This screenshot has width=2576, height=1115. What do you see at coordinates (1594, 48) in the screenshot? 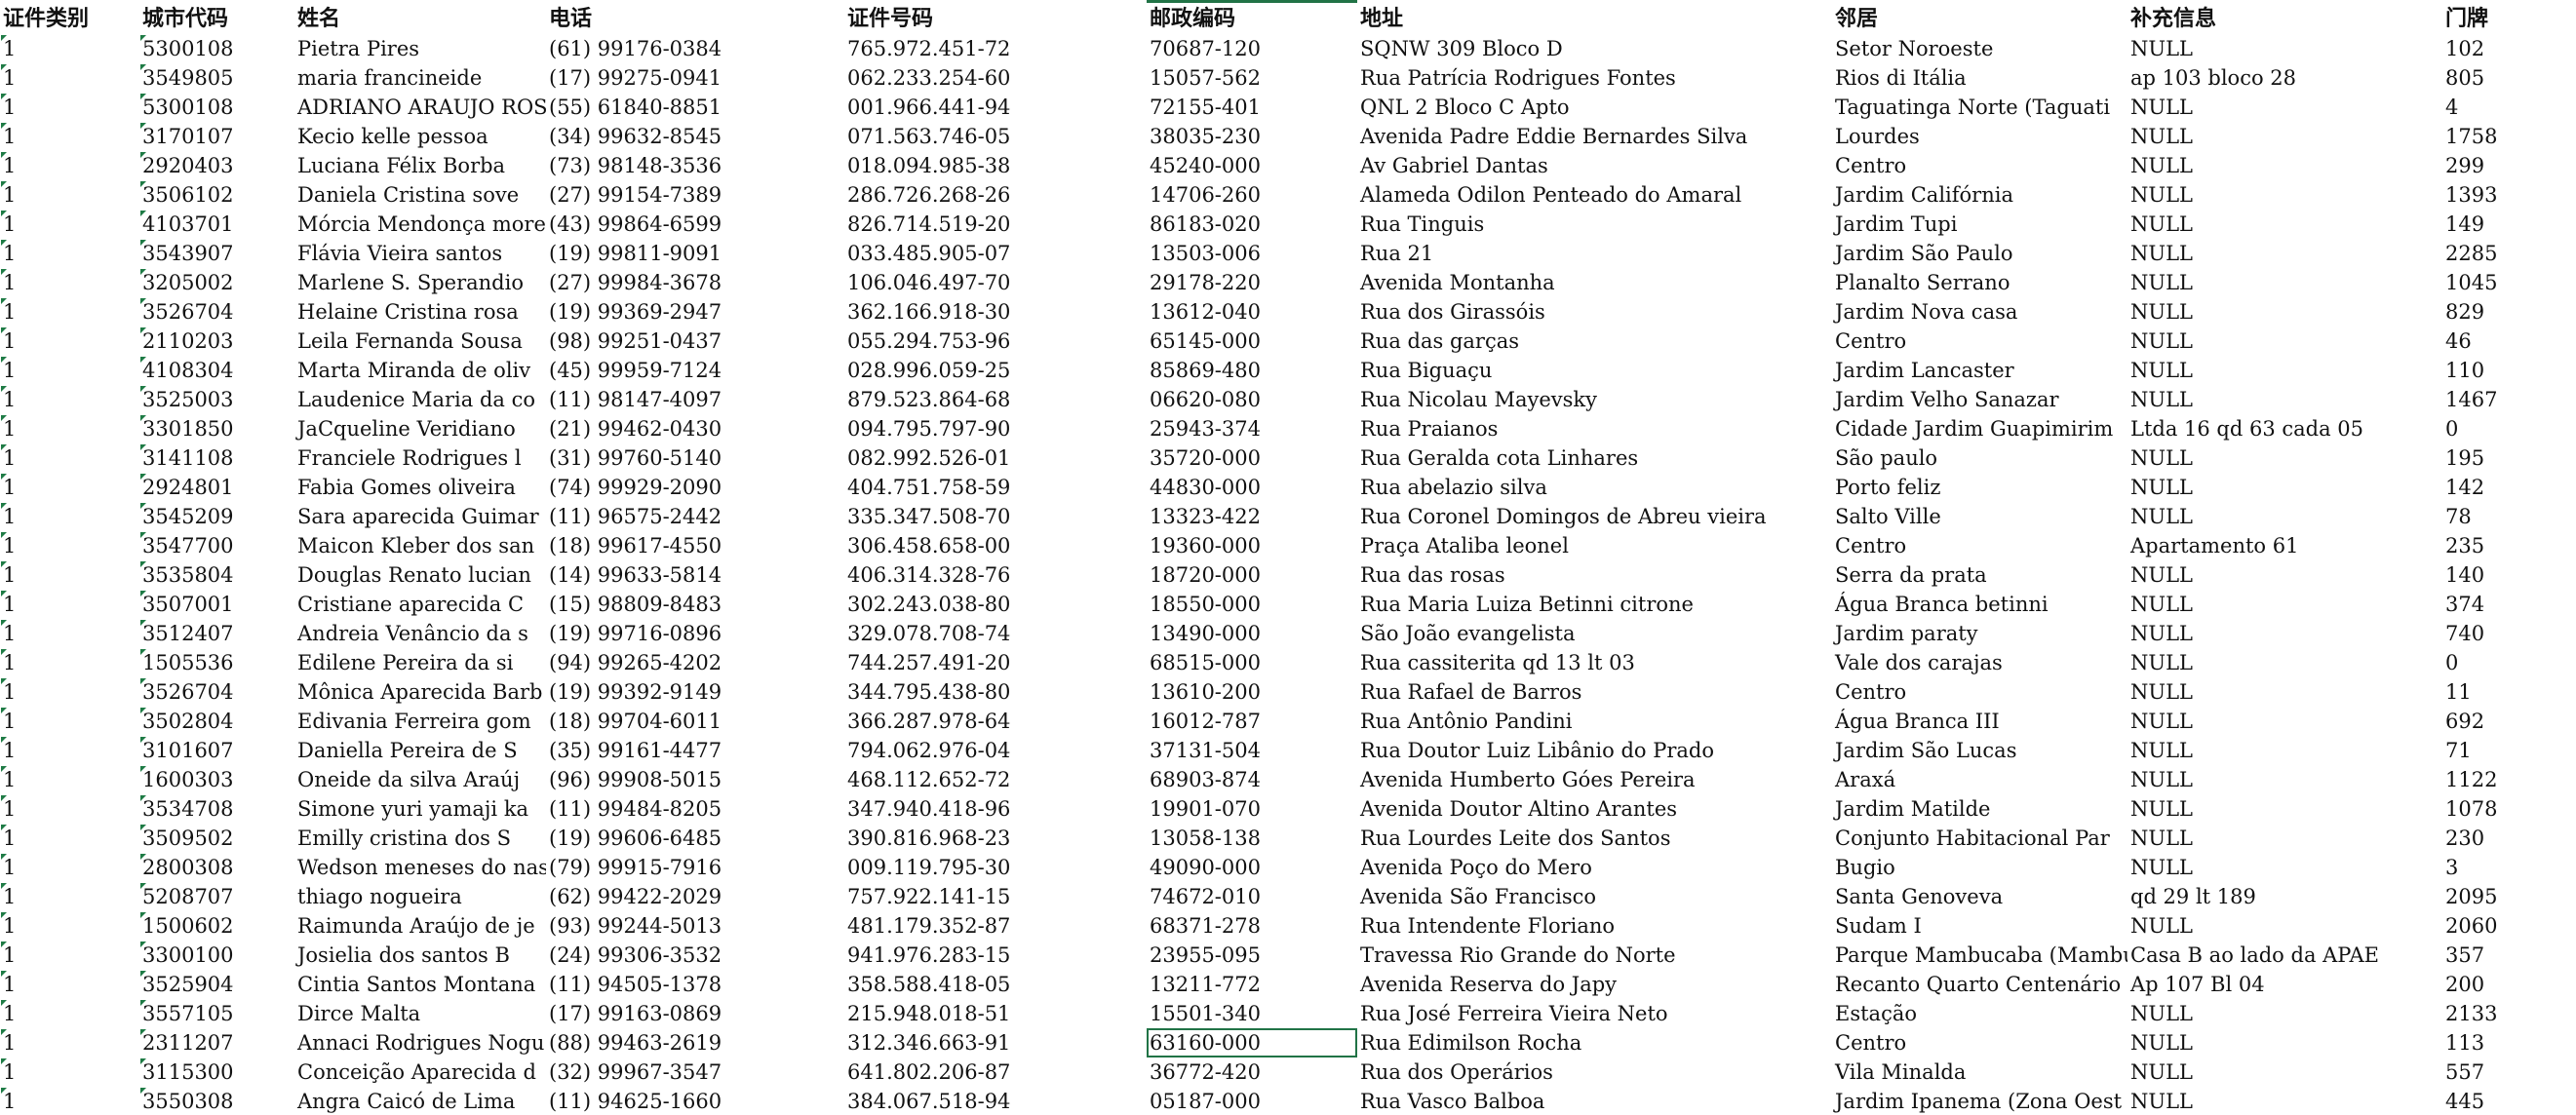
I see `cell-address: SQNW 309 Bloco D` at bounding box center [1594, 48].